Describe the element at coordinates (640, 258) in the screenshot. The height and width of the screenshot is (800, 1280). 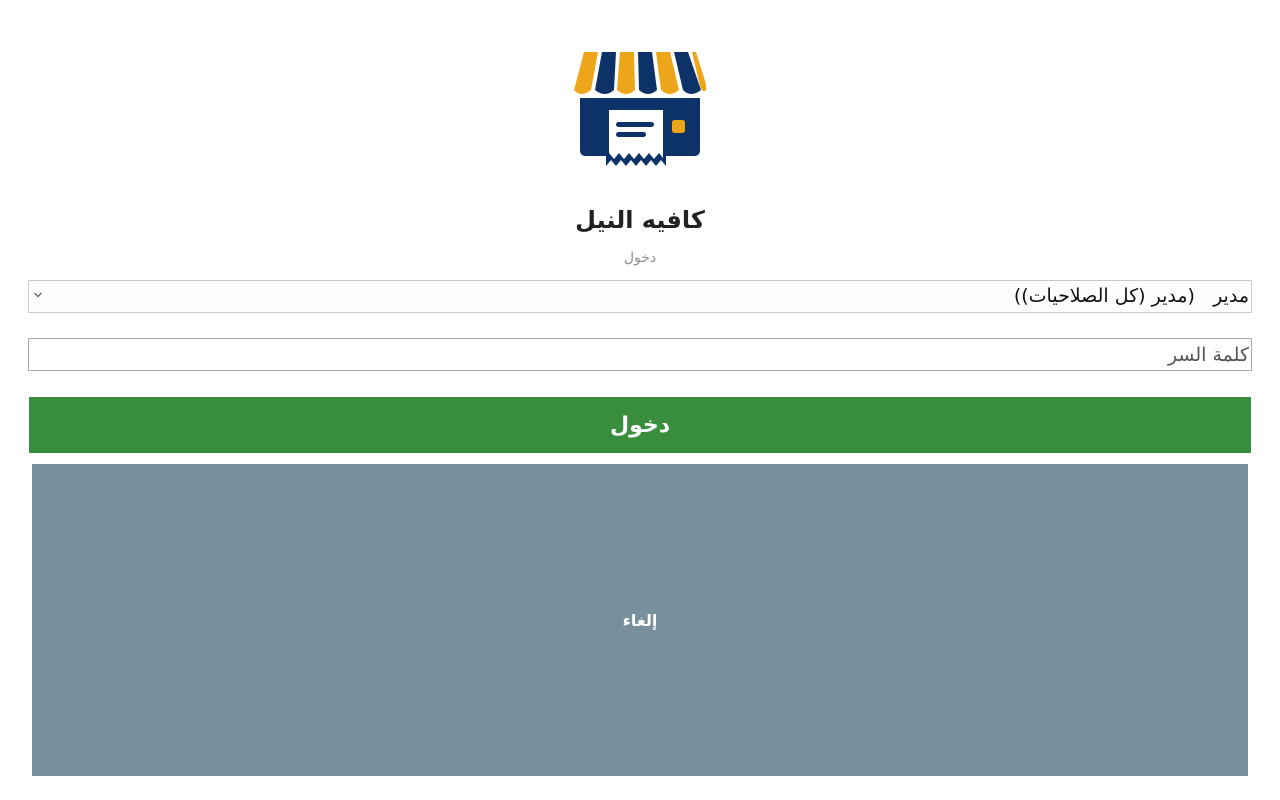
I see `page-subtitle: دخول` at that location.